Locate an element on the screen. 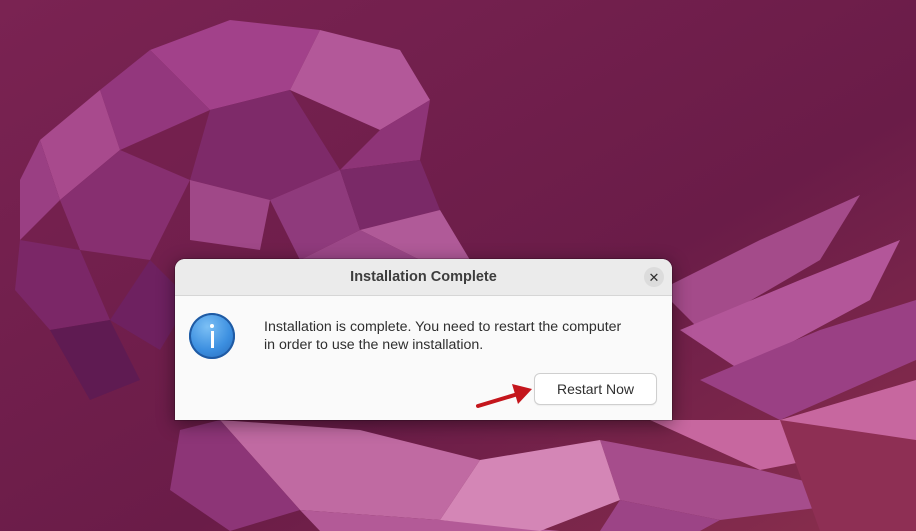 The image size is (916, 531). close-icon: ✕ is located at coordinates (654, 277).